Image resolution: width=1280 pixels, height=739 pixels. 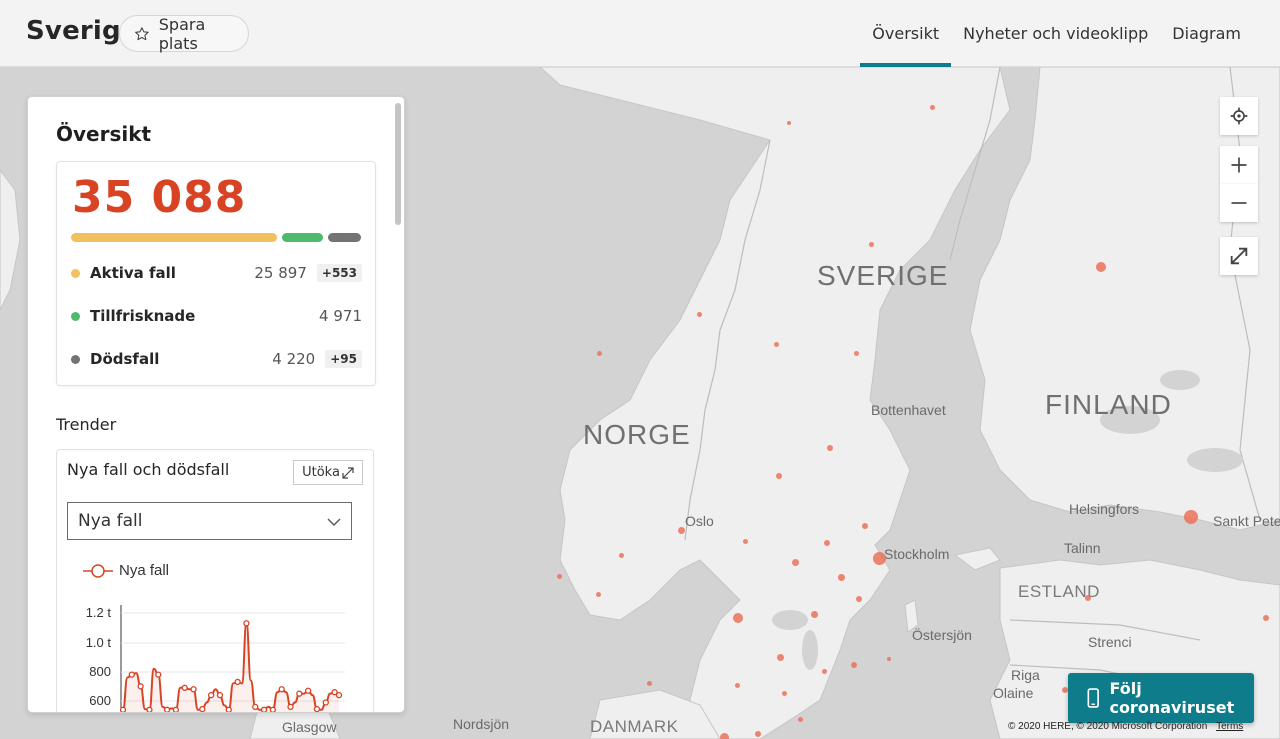 I want to click on stat-delta: +553, so click(x=339, y=273).